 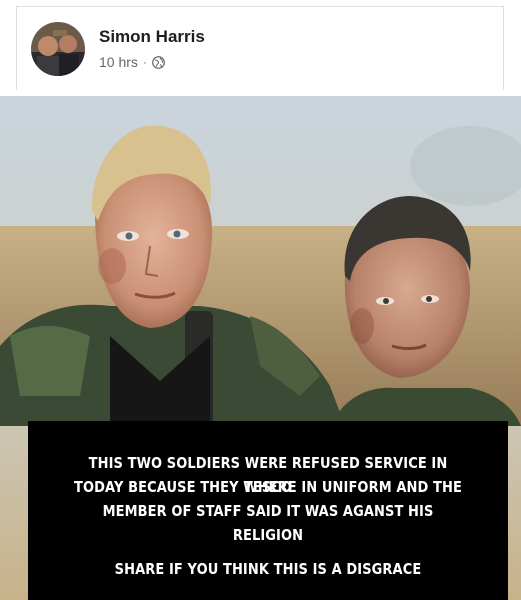 I want to click on post-time: 10 hrs, so click(x=118, y=62).